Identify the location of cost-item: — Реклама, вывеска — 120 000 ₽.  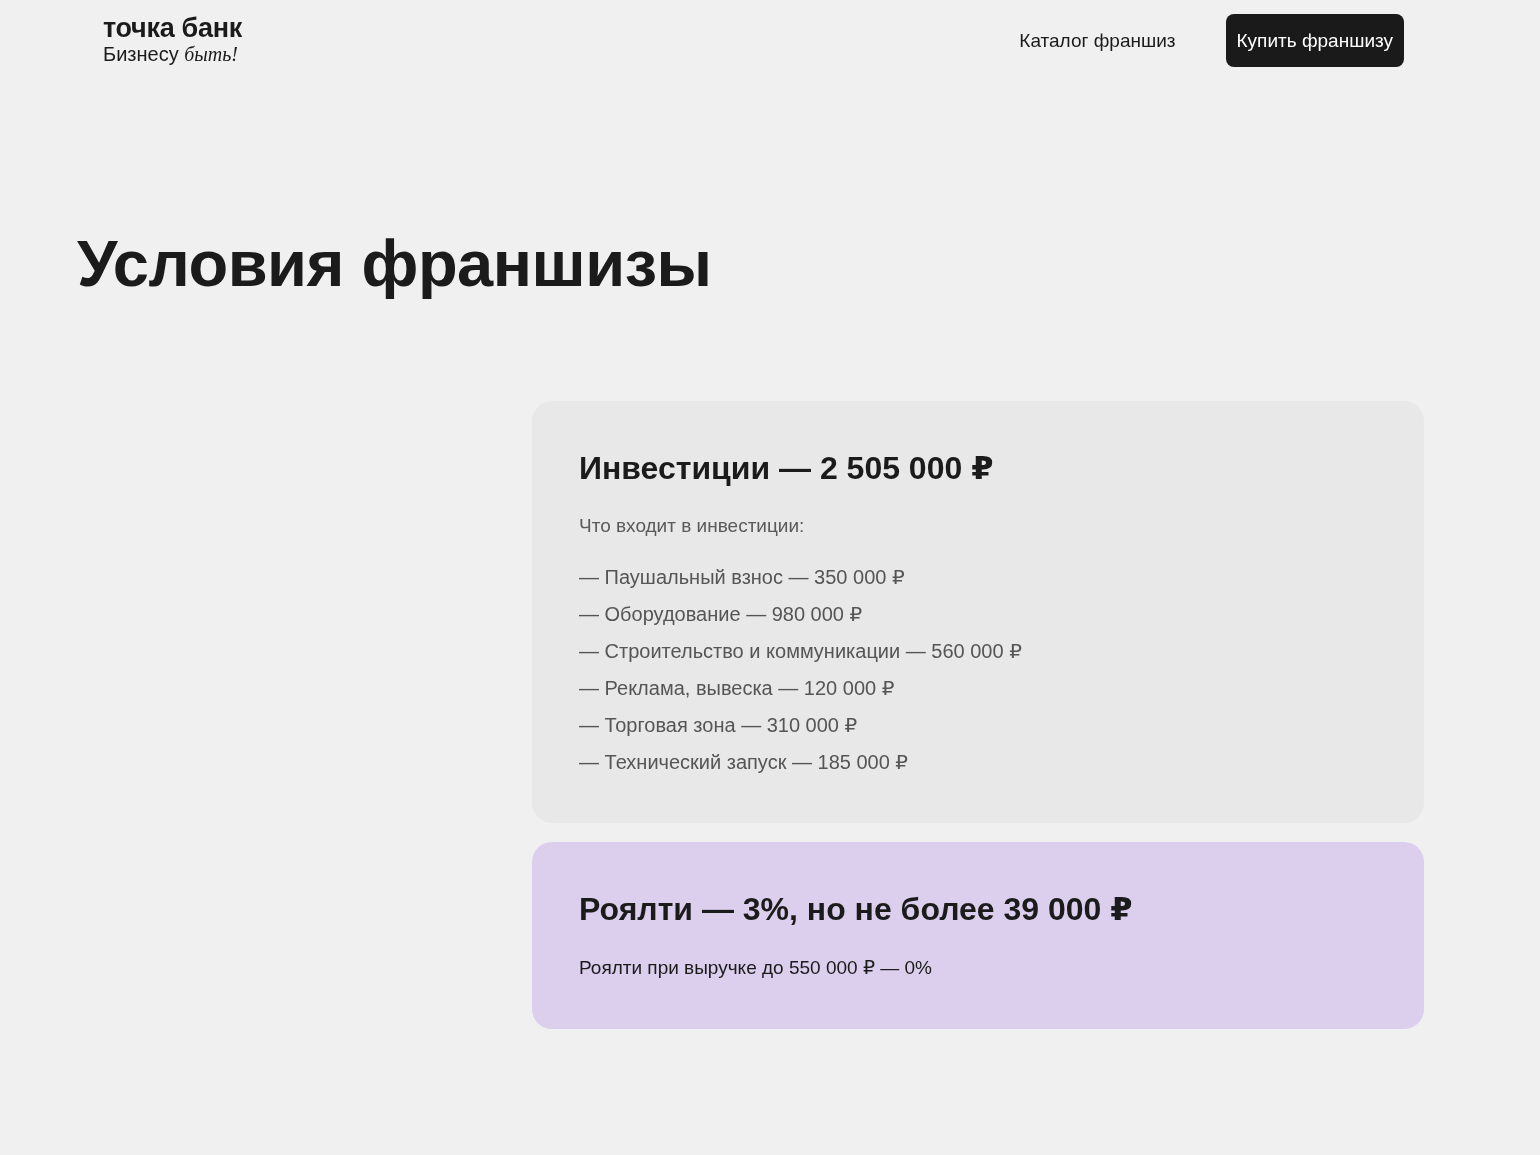
(737, 688).